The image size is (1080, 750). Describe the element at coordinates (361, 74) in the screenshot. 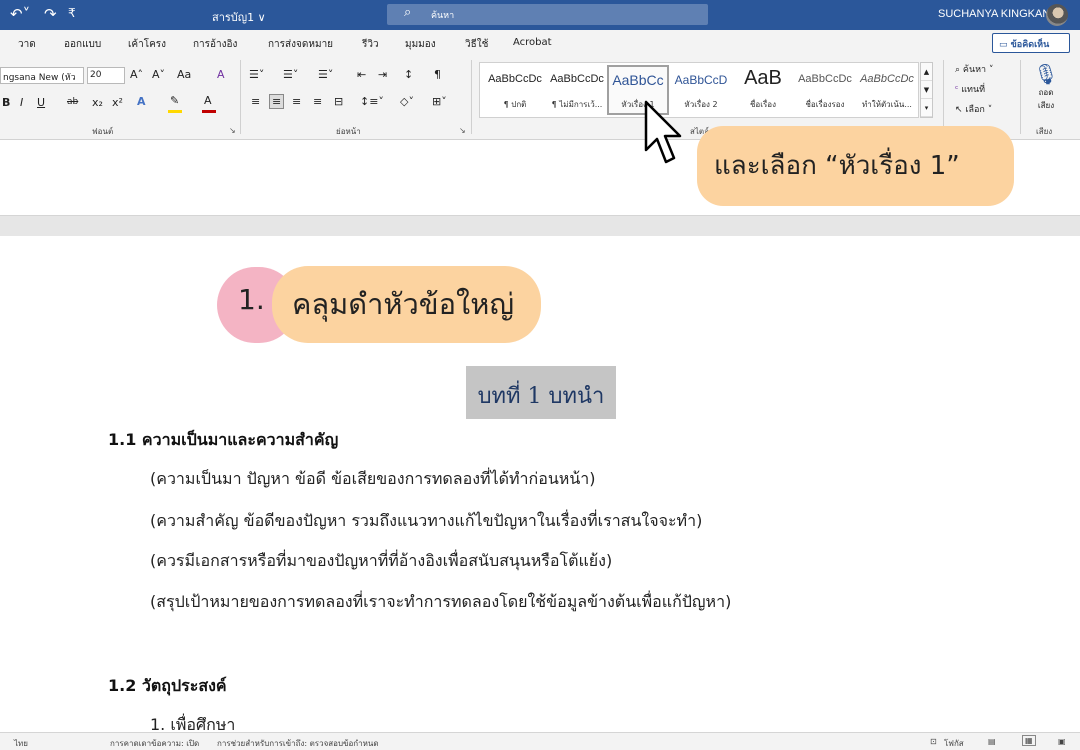

I see `decrease-indent-icon: ⇤` at that location.